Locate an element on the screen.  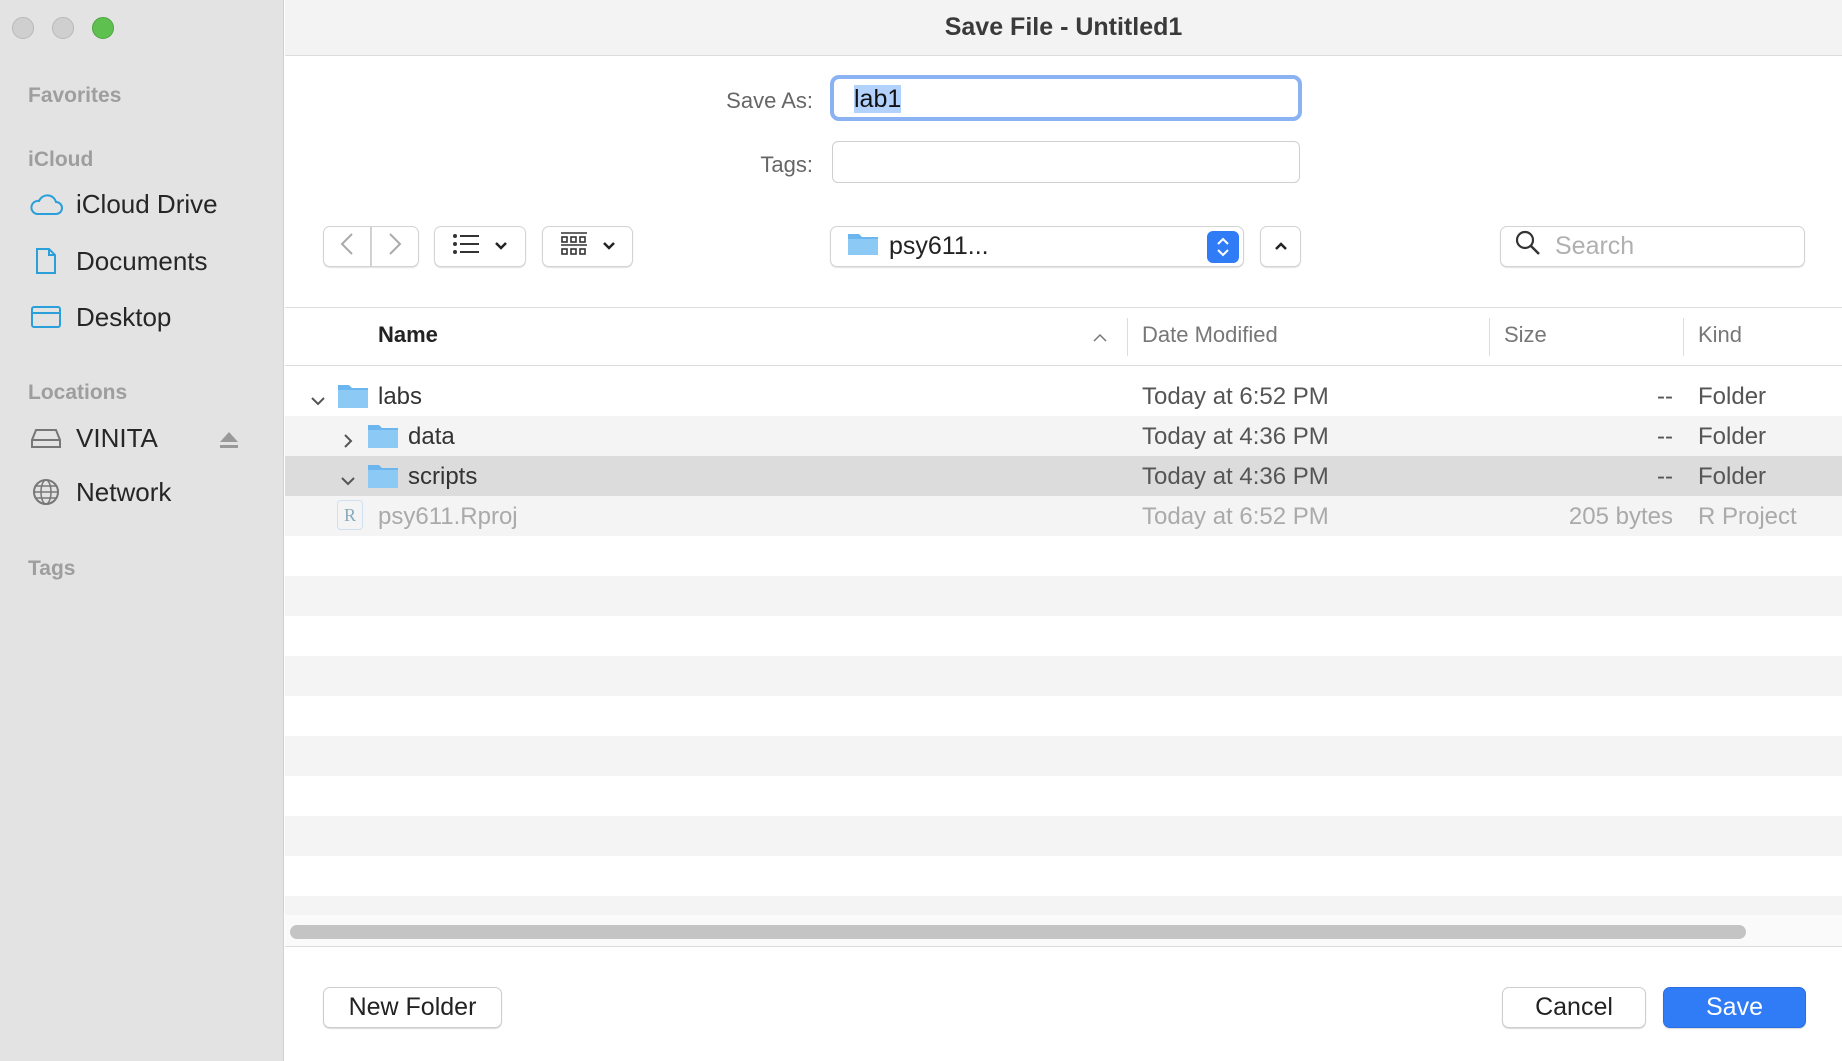
column-header-name: Name is located at coordinates (408, 335).